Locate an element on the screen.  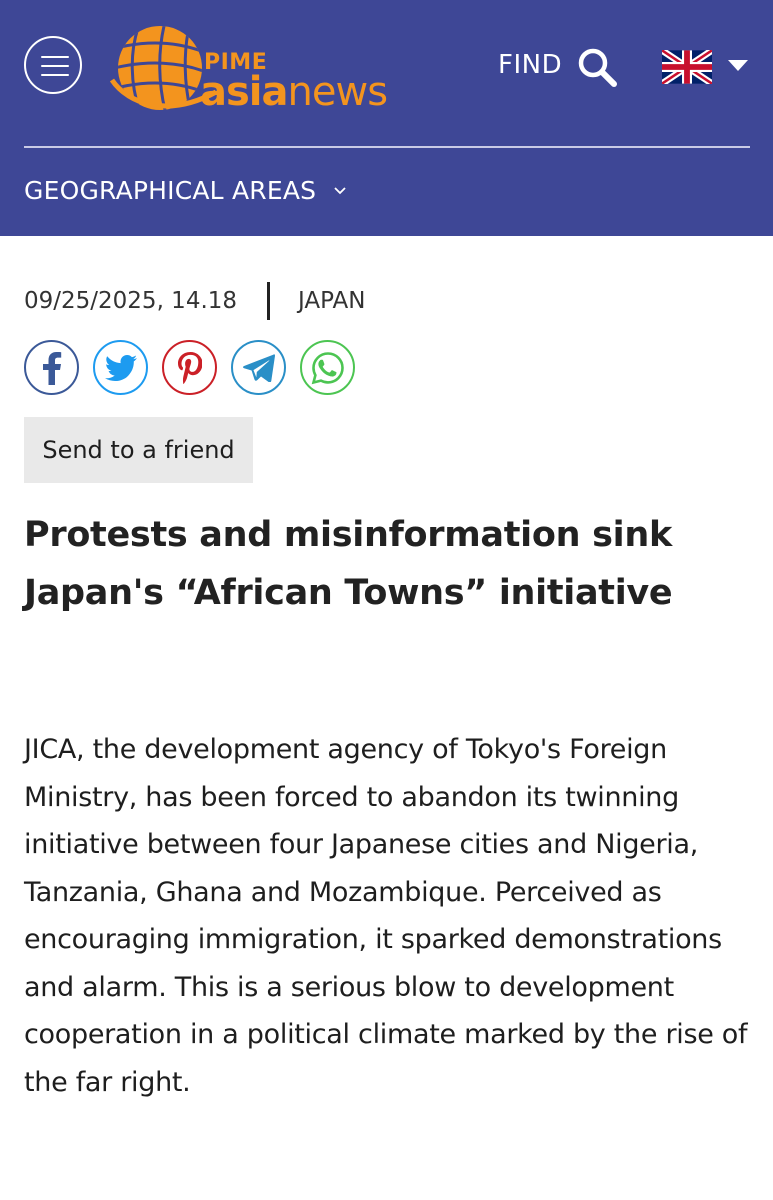
geographical-areas-menu: GEOGRAPHICAL AREAS is located at coordinates (170, 190).